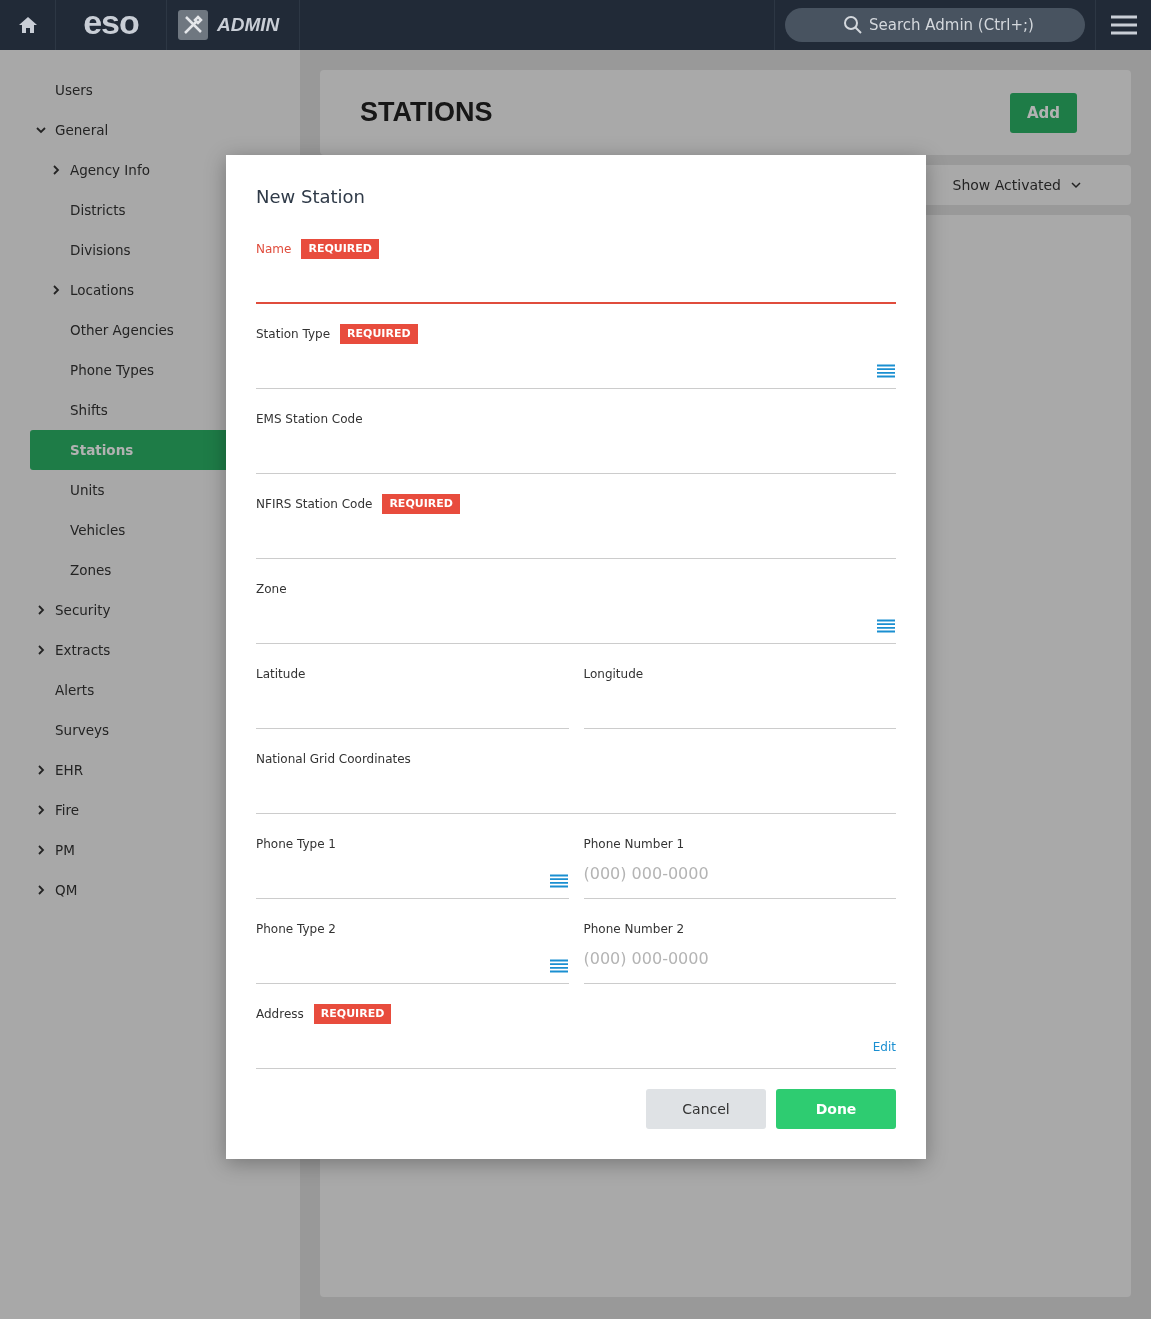  What do you see at coordinates (296, 929) in the screenshot?
I see `field-label: Phone Type 2` at bounding box center [296, 929].